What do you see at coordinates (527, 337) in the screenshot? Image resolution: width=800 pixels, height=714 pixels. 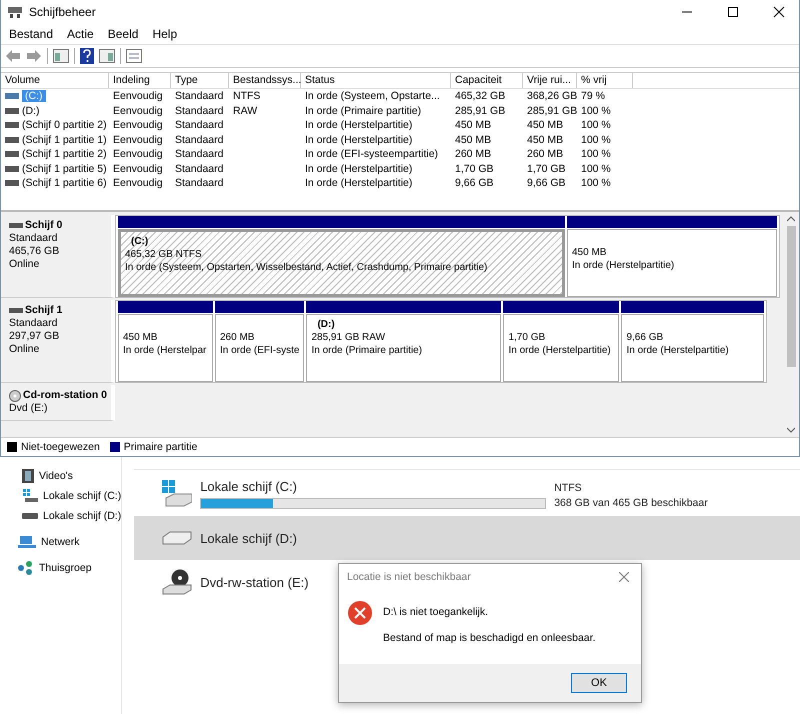 I see `partition-size: 1,70 GB` at bounding box center [527, 337].